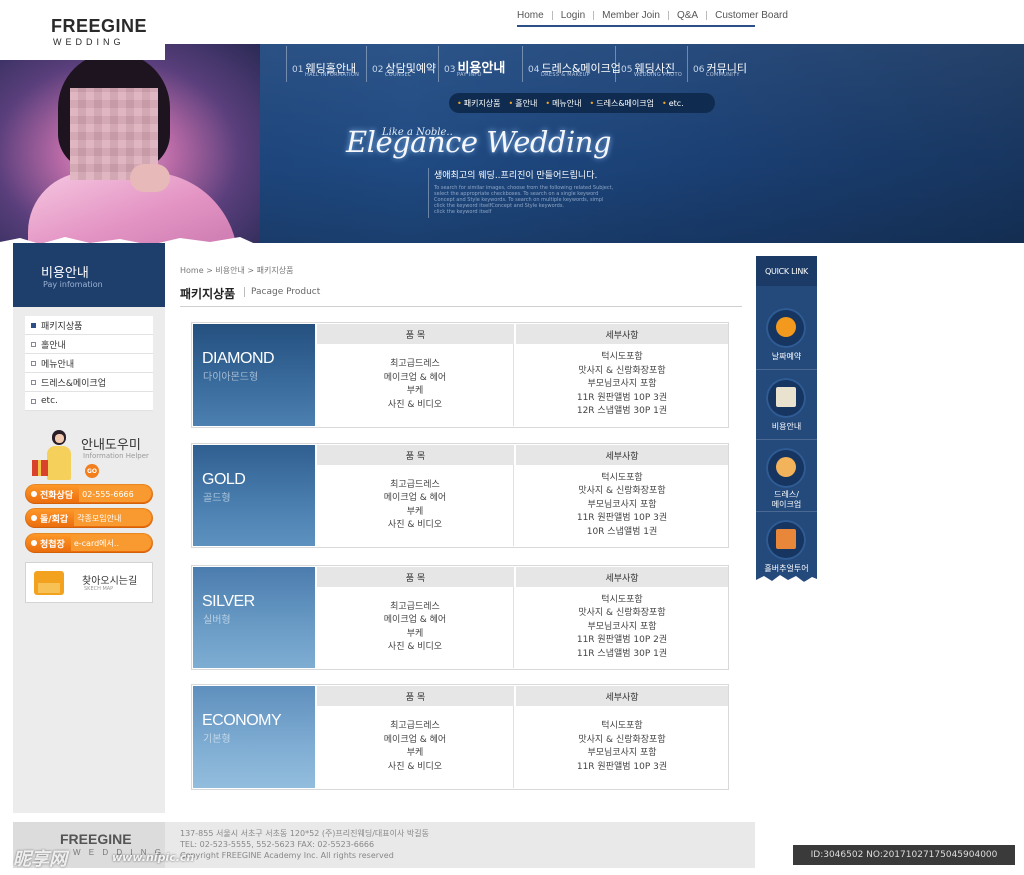 This screenshot has height=875, width=1024. Describe the element at coordinates (89, 42) in the screenshot. I see `logo-sub-text: WEDDING` at that location.